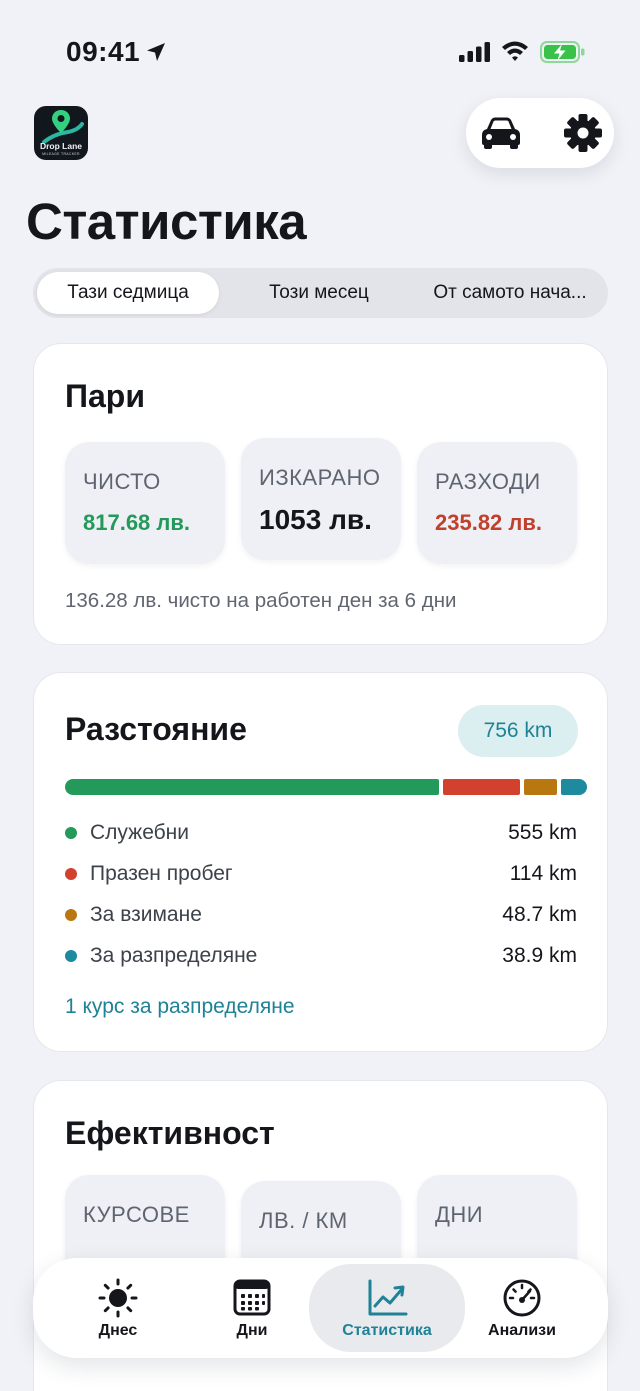 This screenshot has height=1391, width=640. What do you see at coordinates (497, 503) in the screenshot?
I see `expenses-tile: РАЗХОДИ 235.82 лв.` at bounding box center [497, 503].